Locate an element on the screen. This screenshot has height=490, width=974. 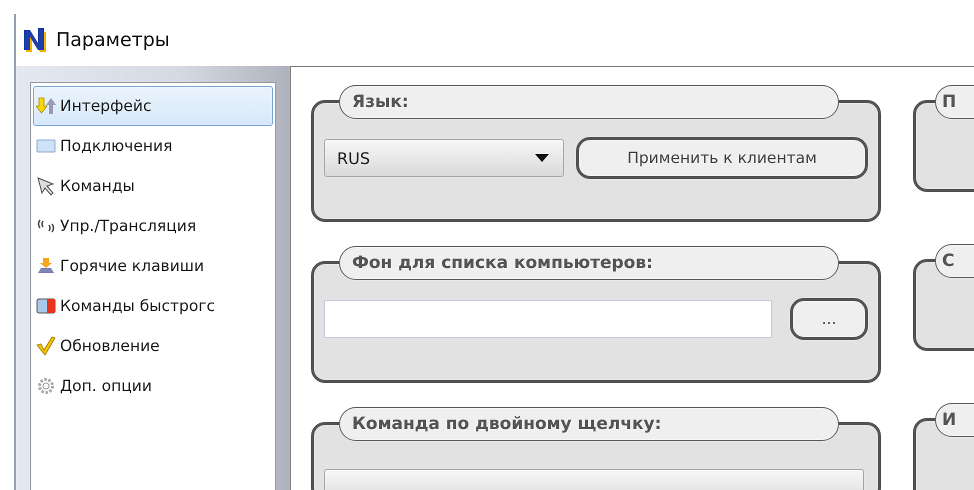
group-title: И is located at coordinates (954, 420).